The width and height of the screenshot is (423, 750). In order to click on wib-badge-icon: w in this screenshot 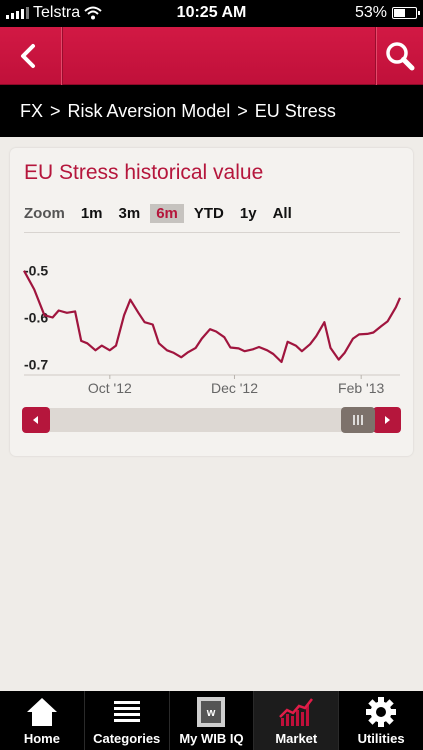, I will do `click(211, 712)`.